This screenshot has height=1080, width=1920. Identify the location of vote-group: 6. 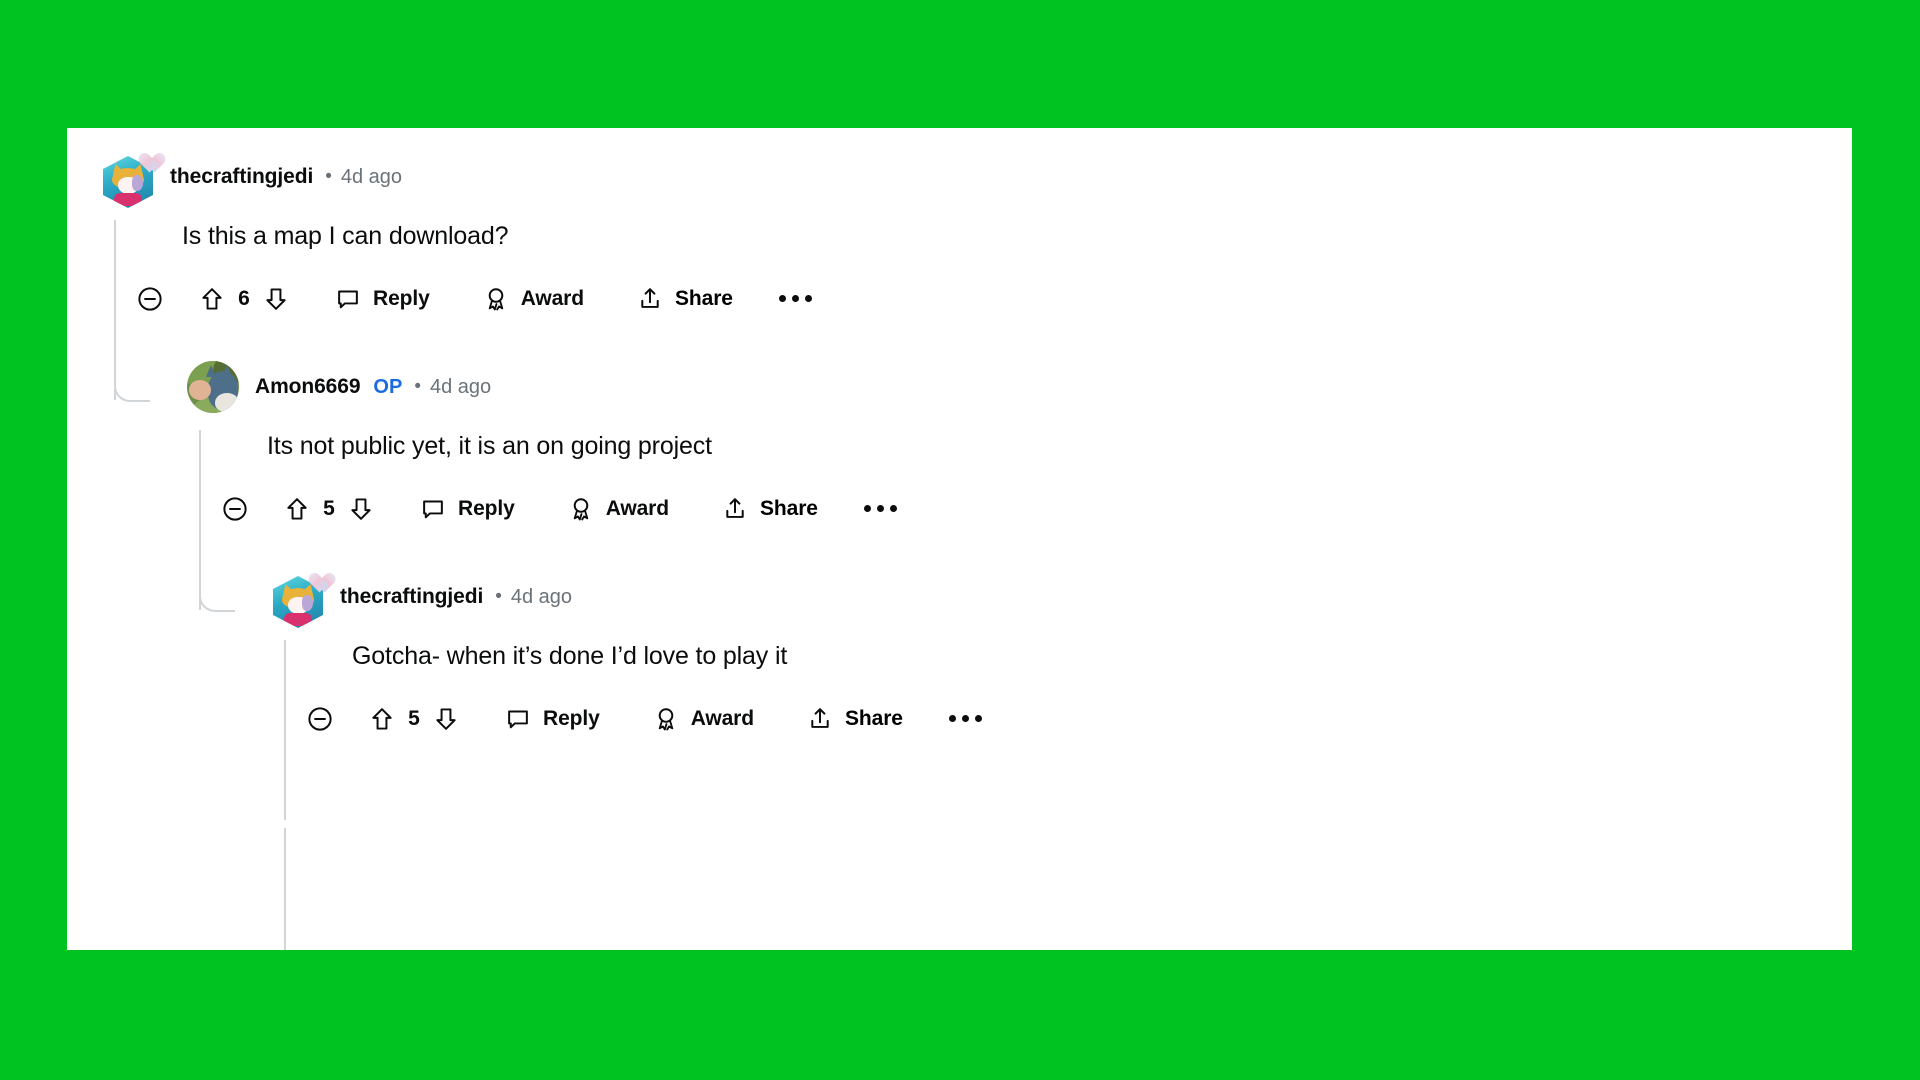
(244, 299).